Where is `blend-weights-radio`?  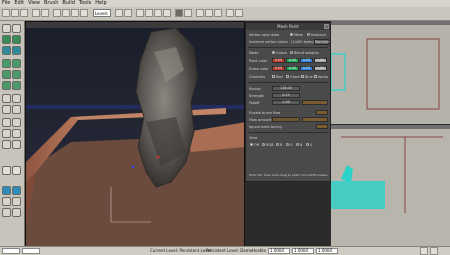 blend-weights-radio is located at coordinates (291, 52).